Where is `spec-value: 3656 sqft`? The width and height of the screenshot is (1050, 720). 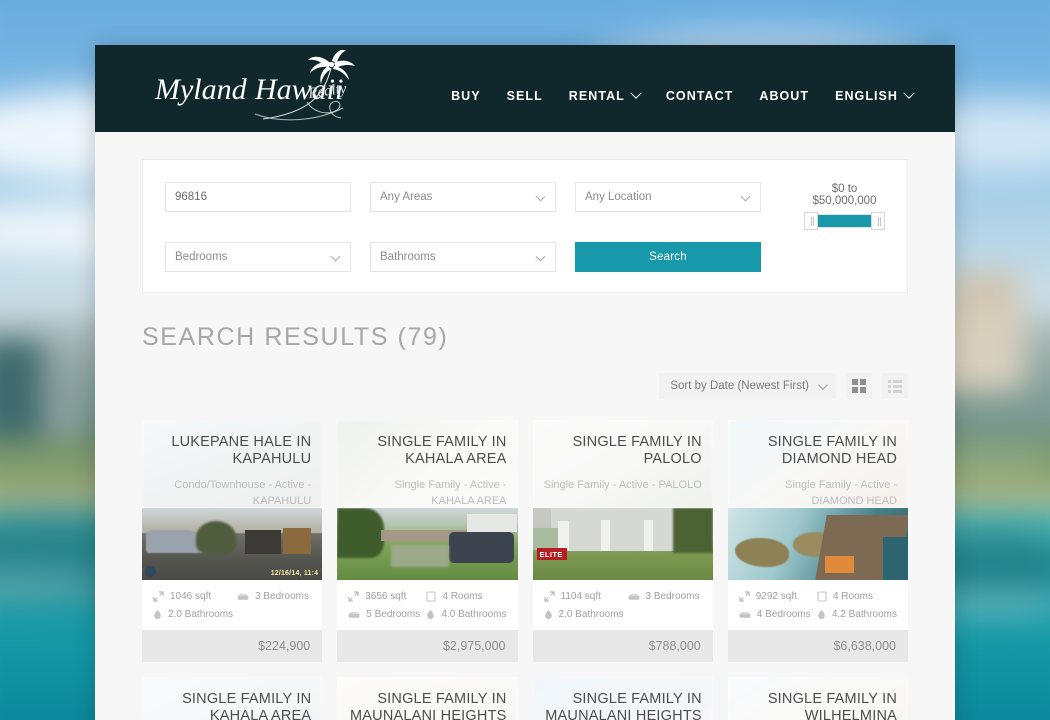 spec-value: 3656 sqft is located at coordinates (386, 596).